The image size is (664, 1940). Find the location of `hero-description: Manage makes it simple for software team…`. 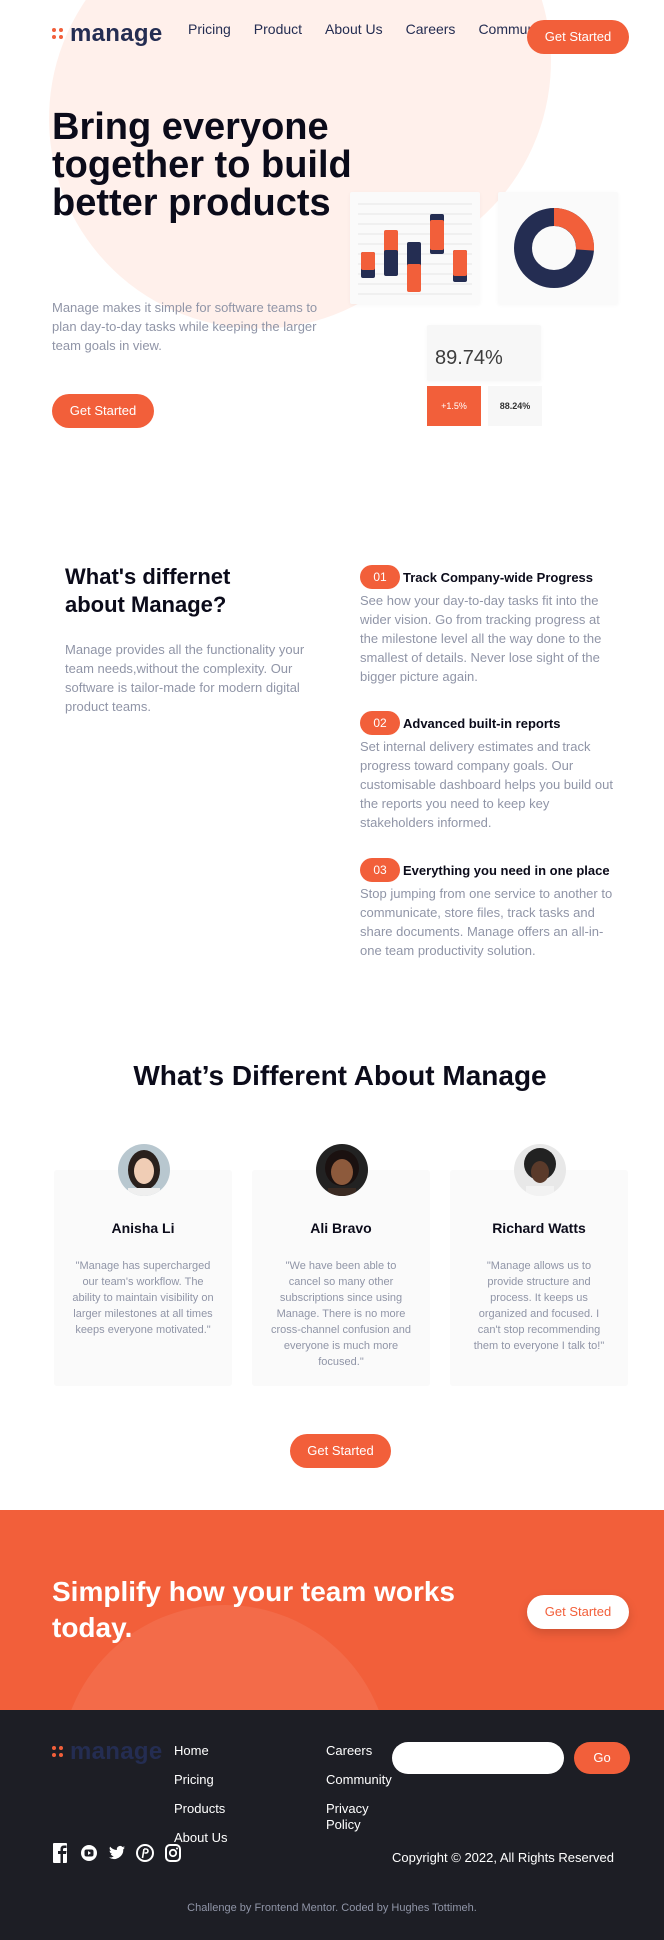

hero-description: Manage makes it simple for software team… is located at coordinates (185, 326).